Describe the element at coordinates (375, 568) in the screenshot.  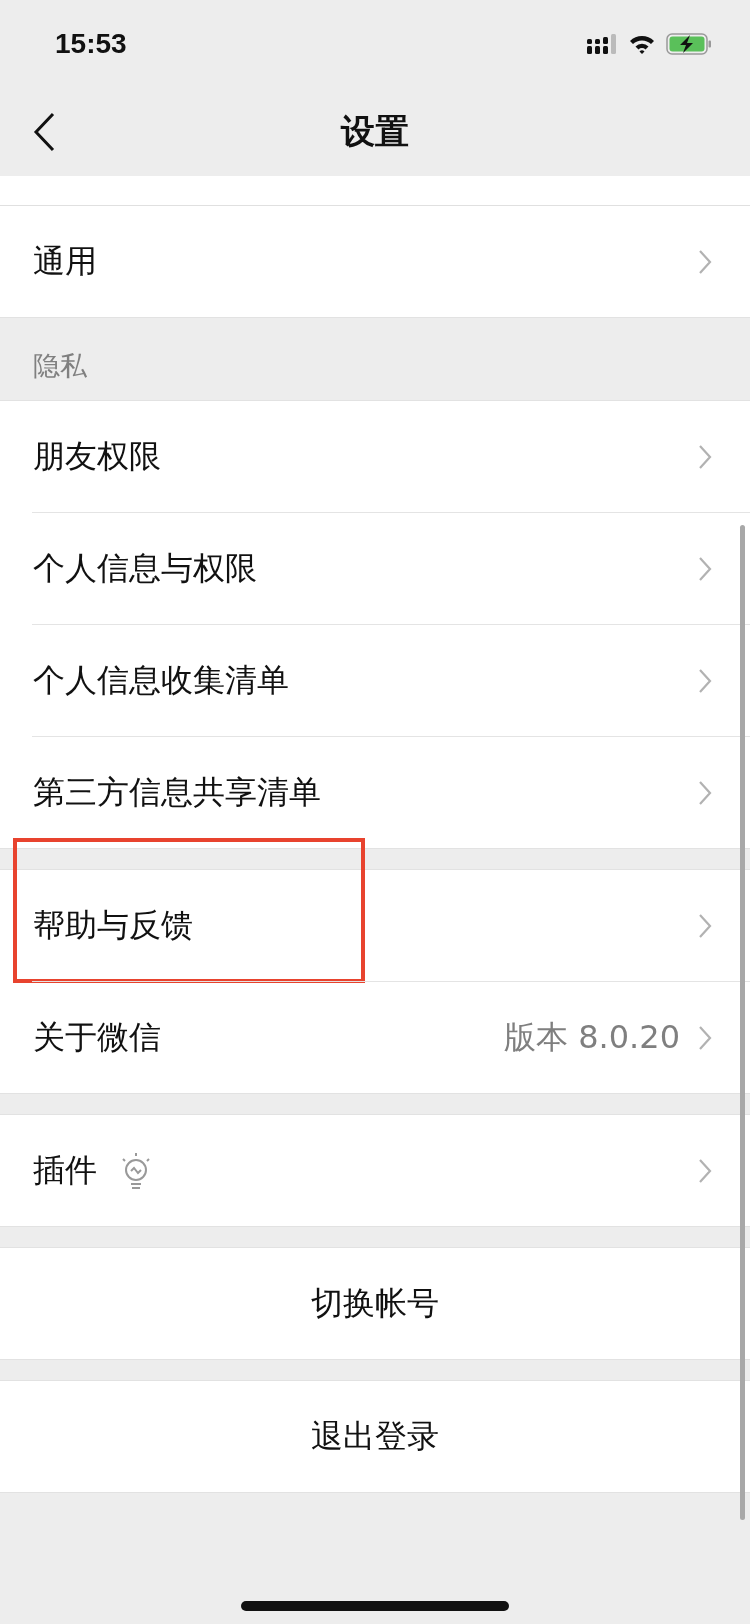
I see `settings-row: 个人信息与权限` at that location.